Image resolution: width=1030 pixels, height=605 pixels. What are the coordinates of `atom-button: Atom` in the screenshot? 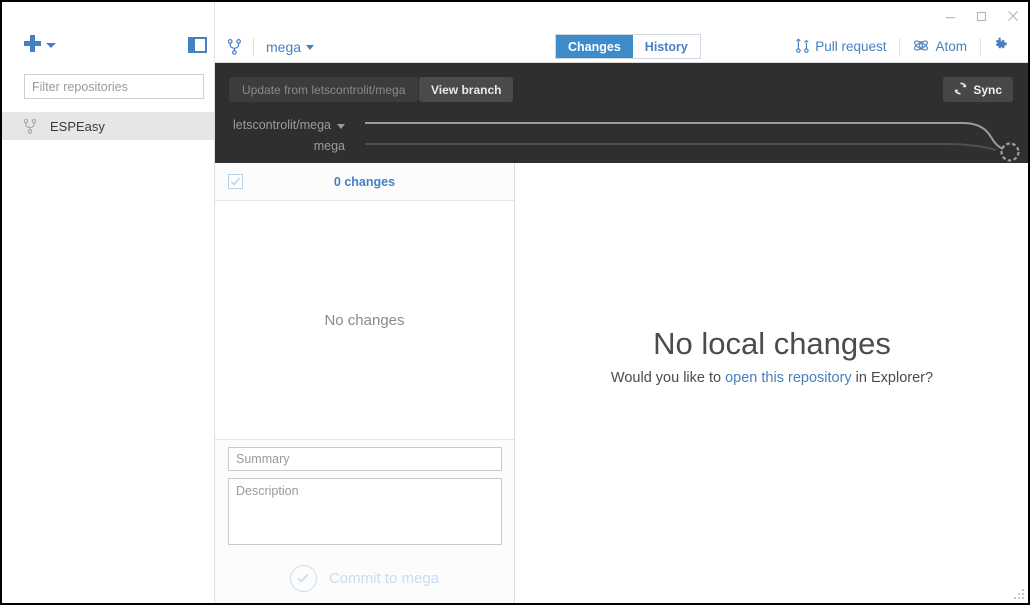 It's located at (940, 47).